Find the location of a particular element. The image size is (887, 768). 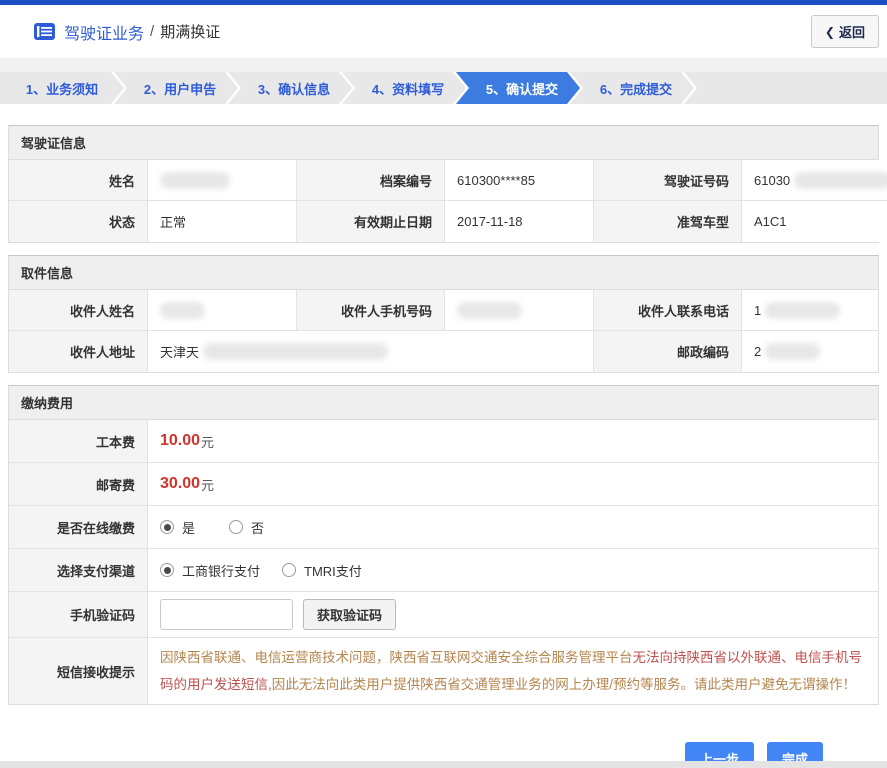

redacted-recipient-name is located at coordinates (182, 310).